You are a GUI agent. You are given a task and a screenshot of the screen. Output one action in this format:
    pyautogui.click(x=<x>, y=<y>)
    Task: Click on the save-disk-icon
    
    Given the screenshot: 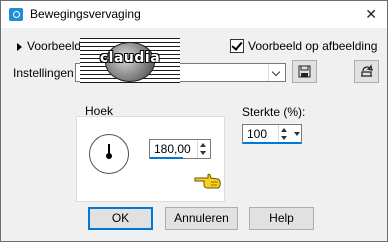 What is the action you would take?
    pyautogui.click(x=304, y=71)
    